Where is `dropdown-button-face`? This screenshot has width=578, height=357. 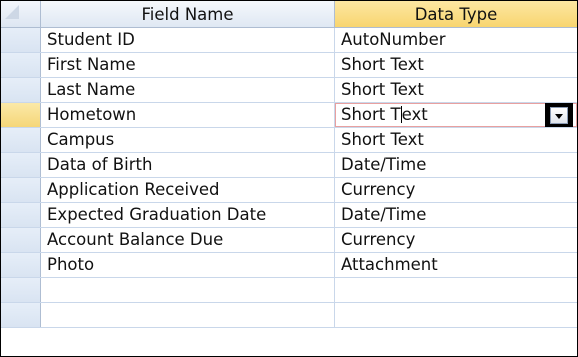
dropdown-button-face is located at coordinates (559, 115).